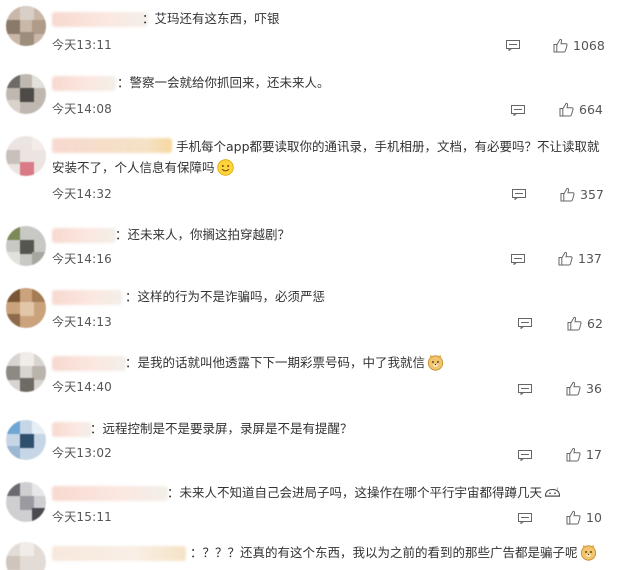 The width and height of the screenshot is (618, 570). Describe the element at coordinates (384, 552) in the screenshot. I see `comment-text-content: ：？？？还真的有这个东西，我以为之前的看到的那些广告都是骗子呢` at that location.